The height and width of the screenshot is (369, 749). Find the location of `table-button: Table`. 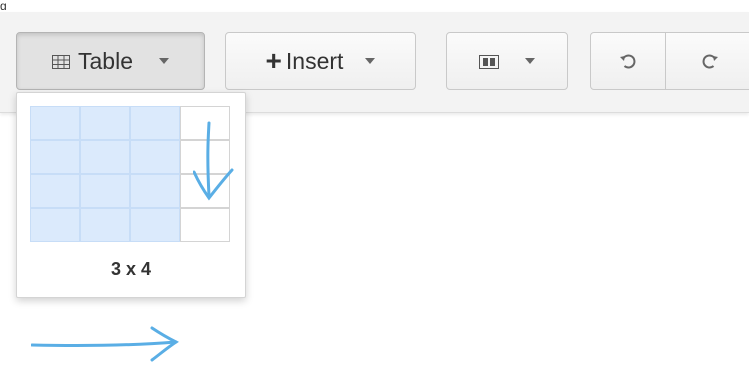

table-button: Table is located at coordinates (110, 61).